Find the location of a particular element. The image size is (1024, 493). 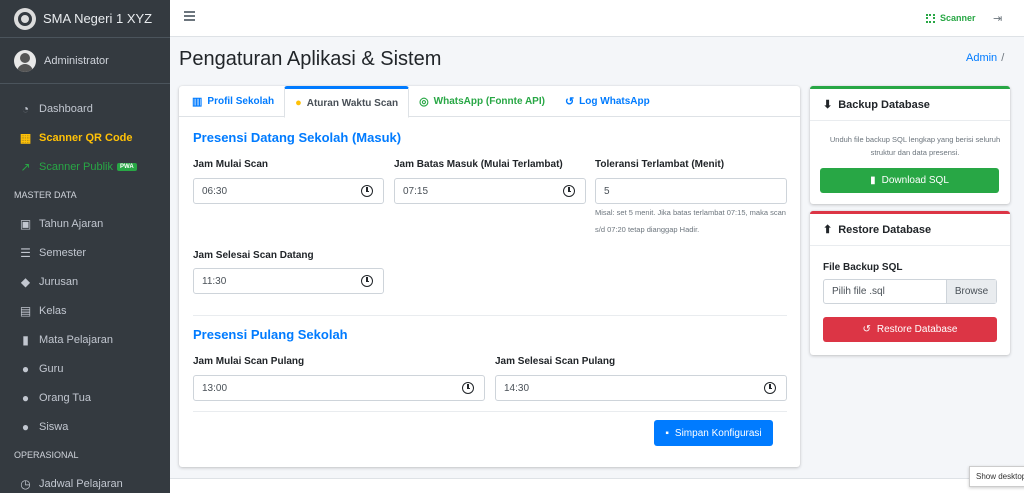

users-icon: ● is located at coordinates (25, 397).